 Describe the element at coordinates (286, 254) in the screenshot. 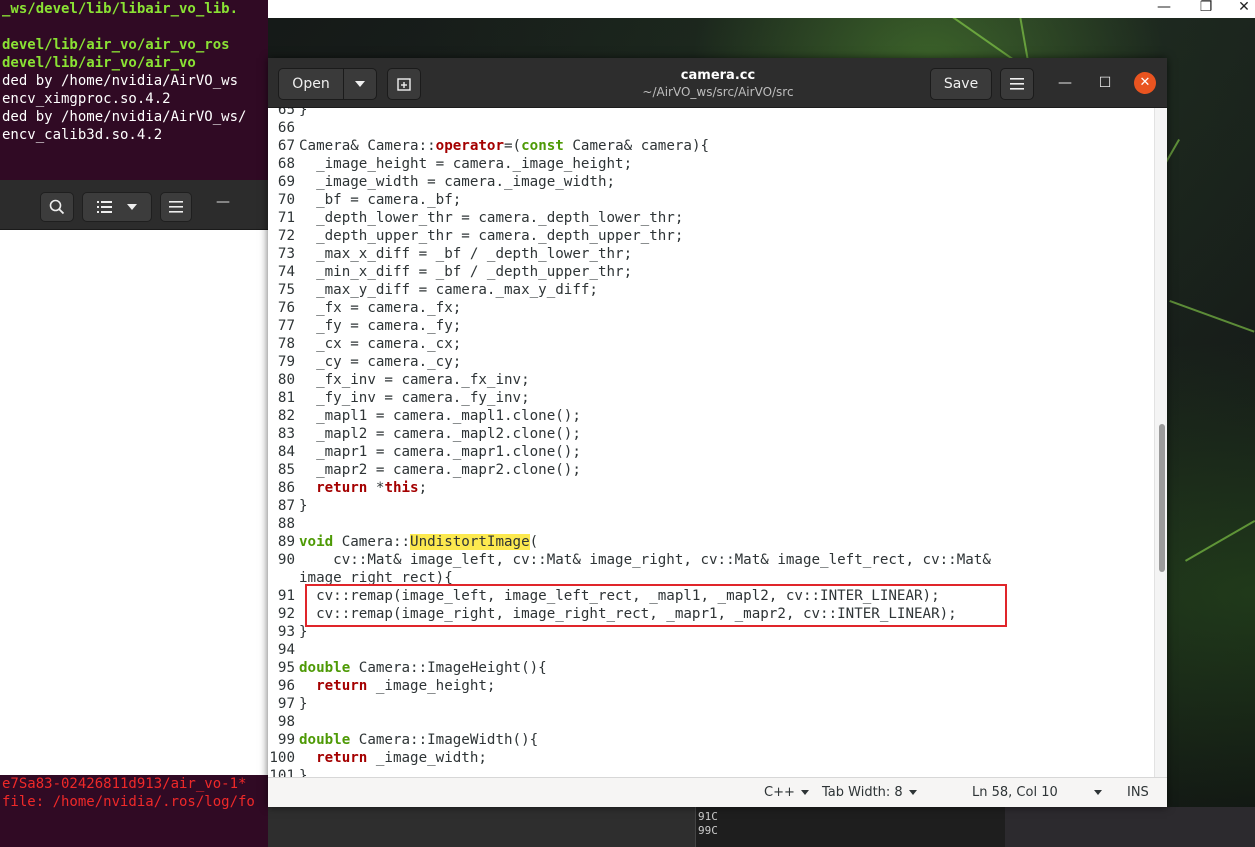

I see `line-number: 73` at that location.